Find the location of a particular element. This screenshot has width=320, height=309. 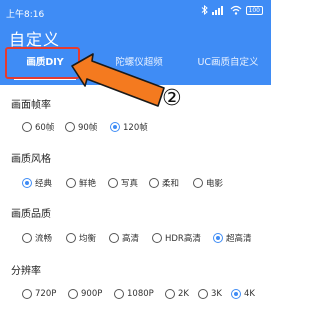

style-options: 经典 鲜艳 写真 柔和 电影 is located at coordinates (135, 183).